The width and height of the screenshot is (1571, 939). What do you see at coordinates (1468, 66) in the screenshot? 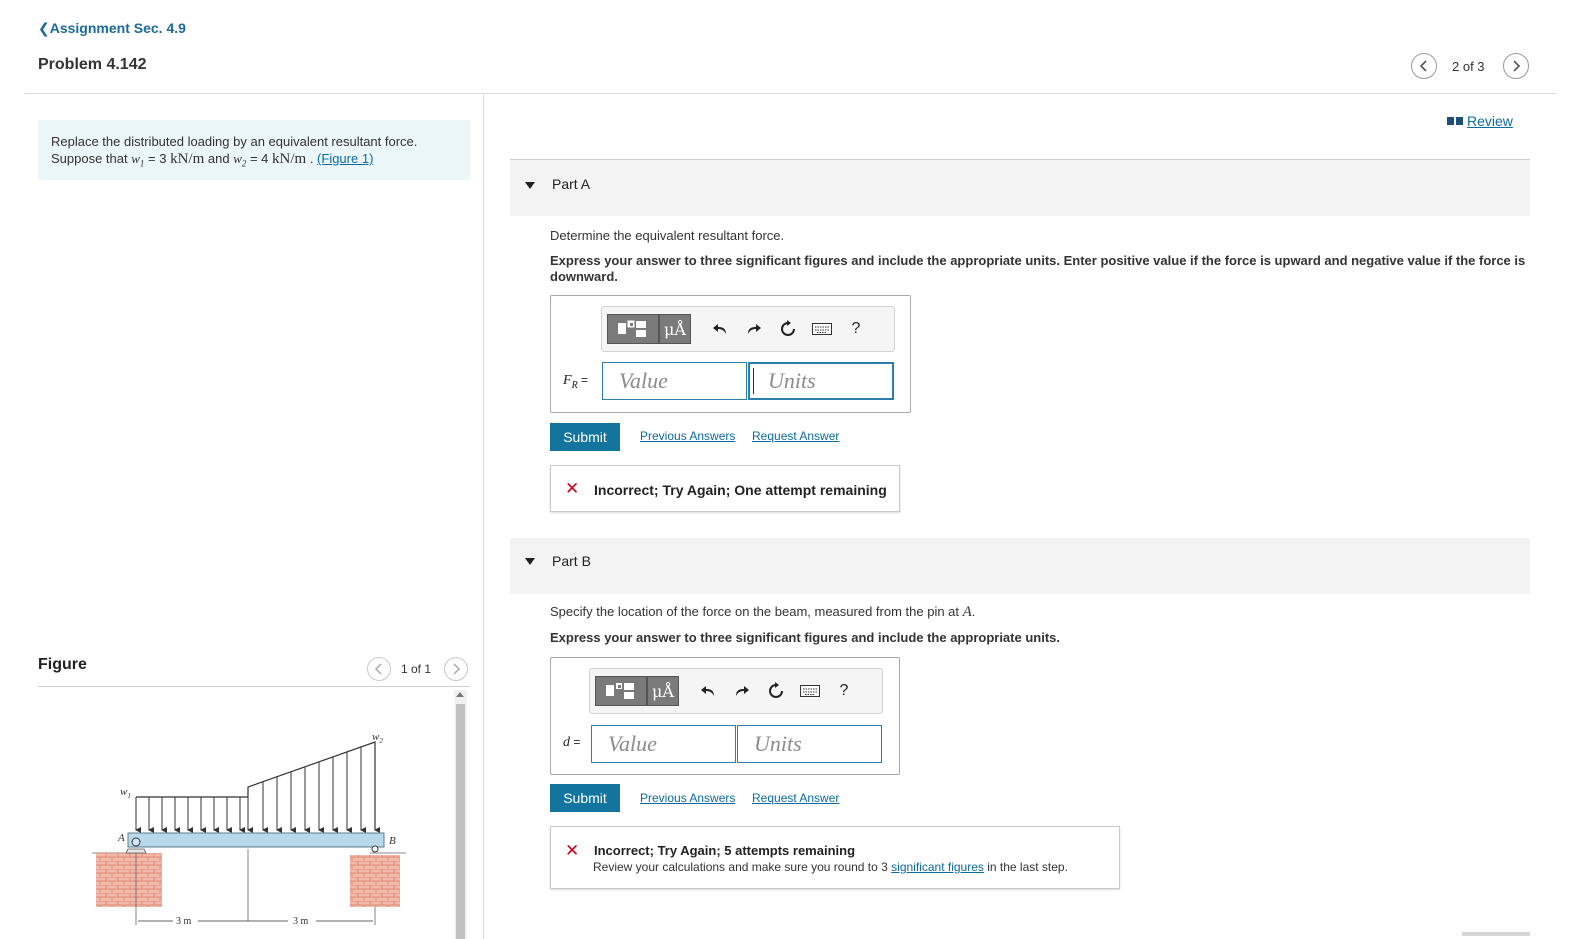
I see `problem-pager-text: 2 of 3` at bounding box center [1468, 66].